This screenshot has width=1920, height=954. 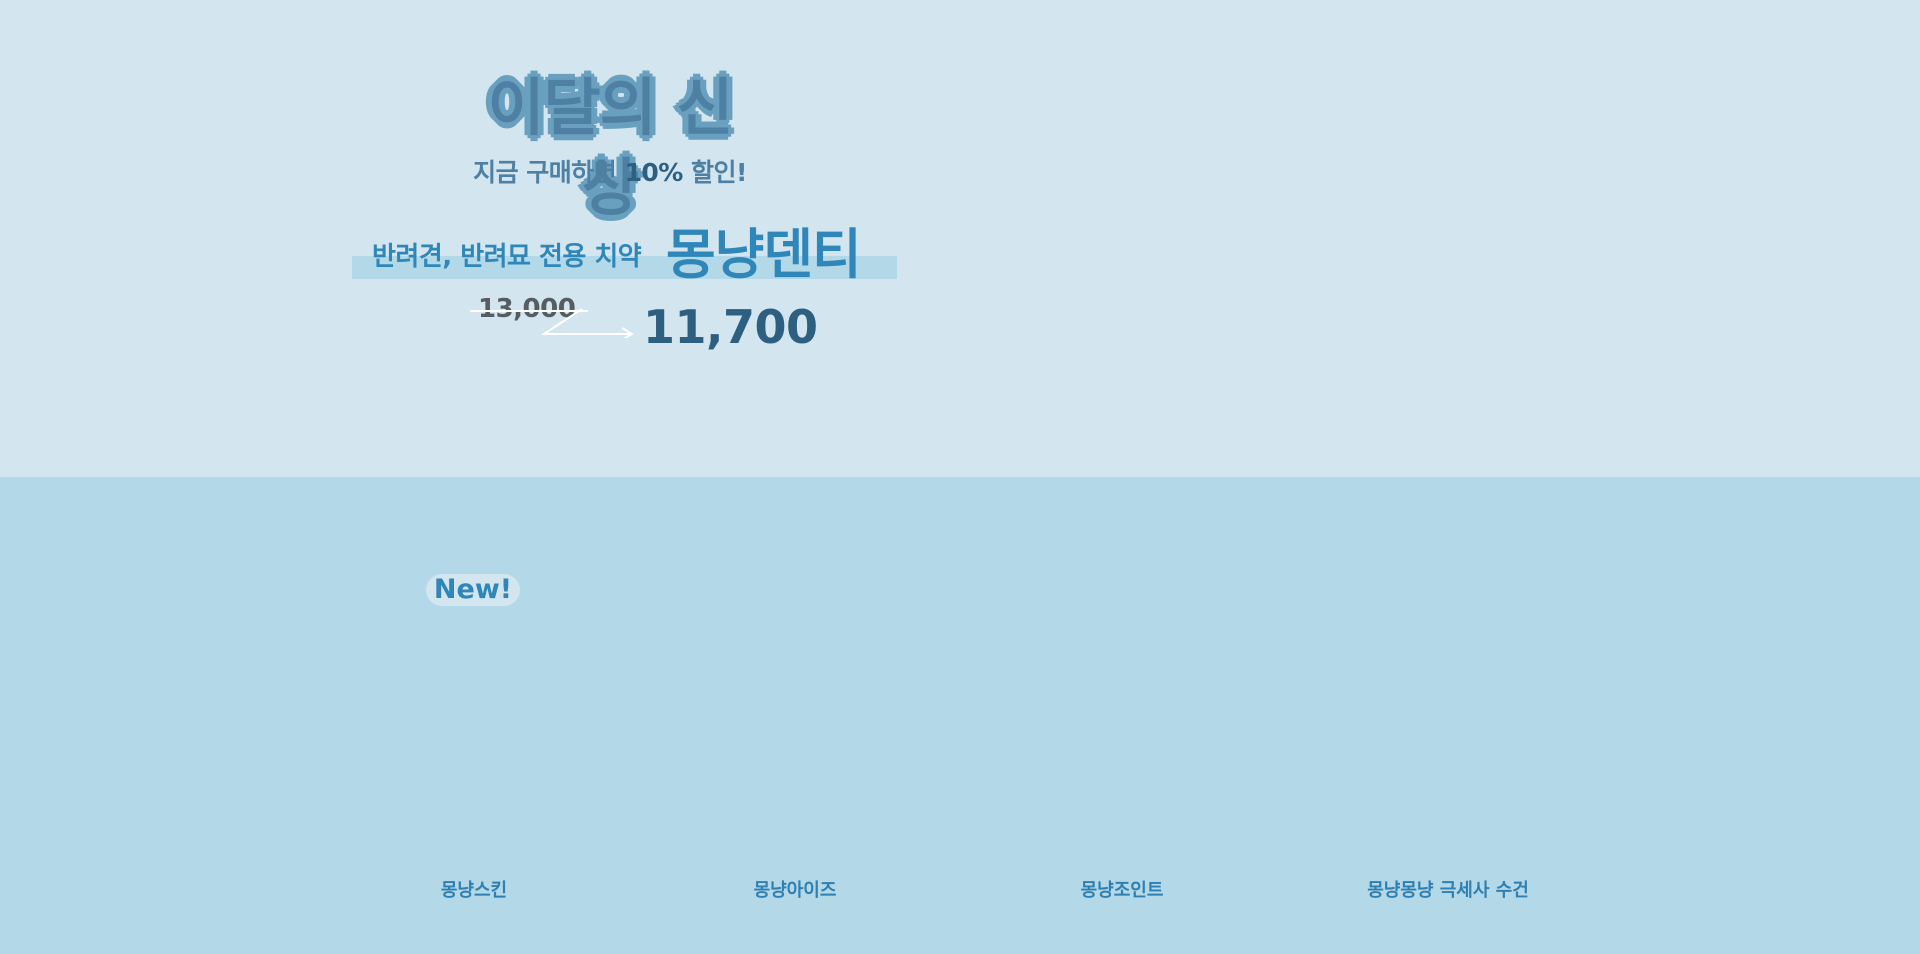 I want to click on product-link-skin: 몽냥스킨, so click(x=474, y=889).